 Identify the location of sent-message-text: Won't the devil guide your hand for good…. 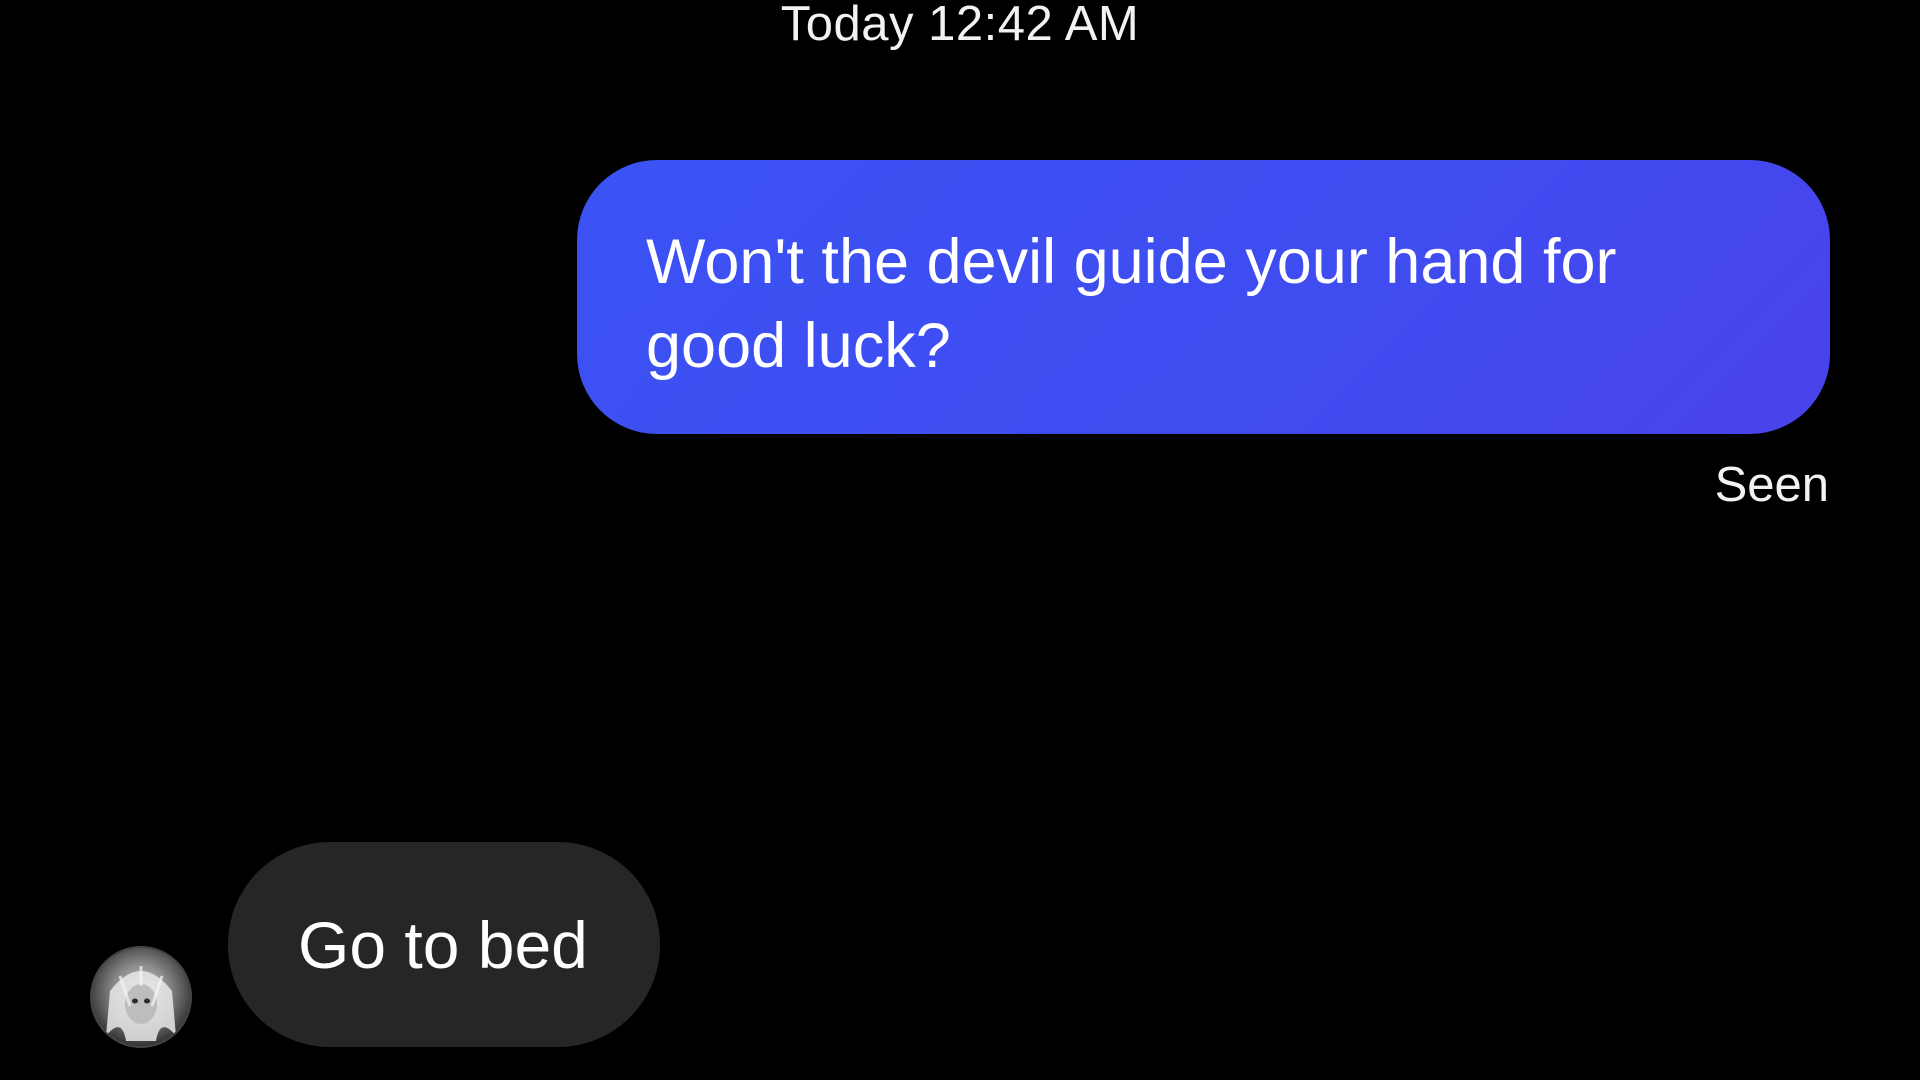
(1131, 304).